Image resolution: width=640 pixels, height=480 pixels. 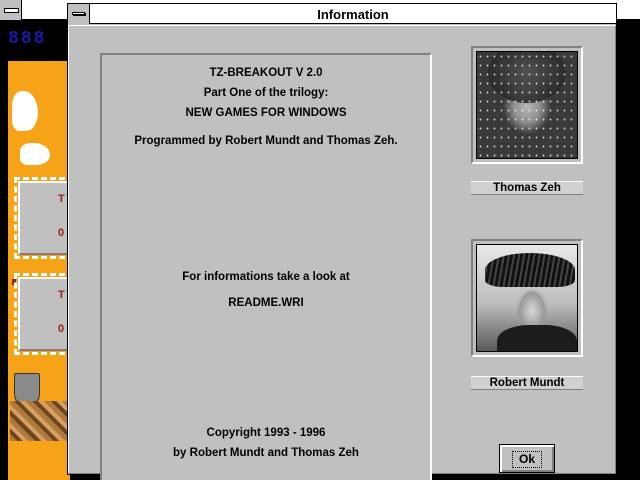 I want to click on thomas-zeh-name-label: Thomas Zeh, so click(x=527, y=188).